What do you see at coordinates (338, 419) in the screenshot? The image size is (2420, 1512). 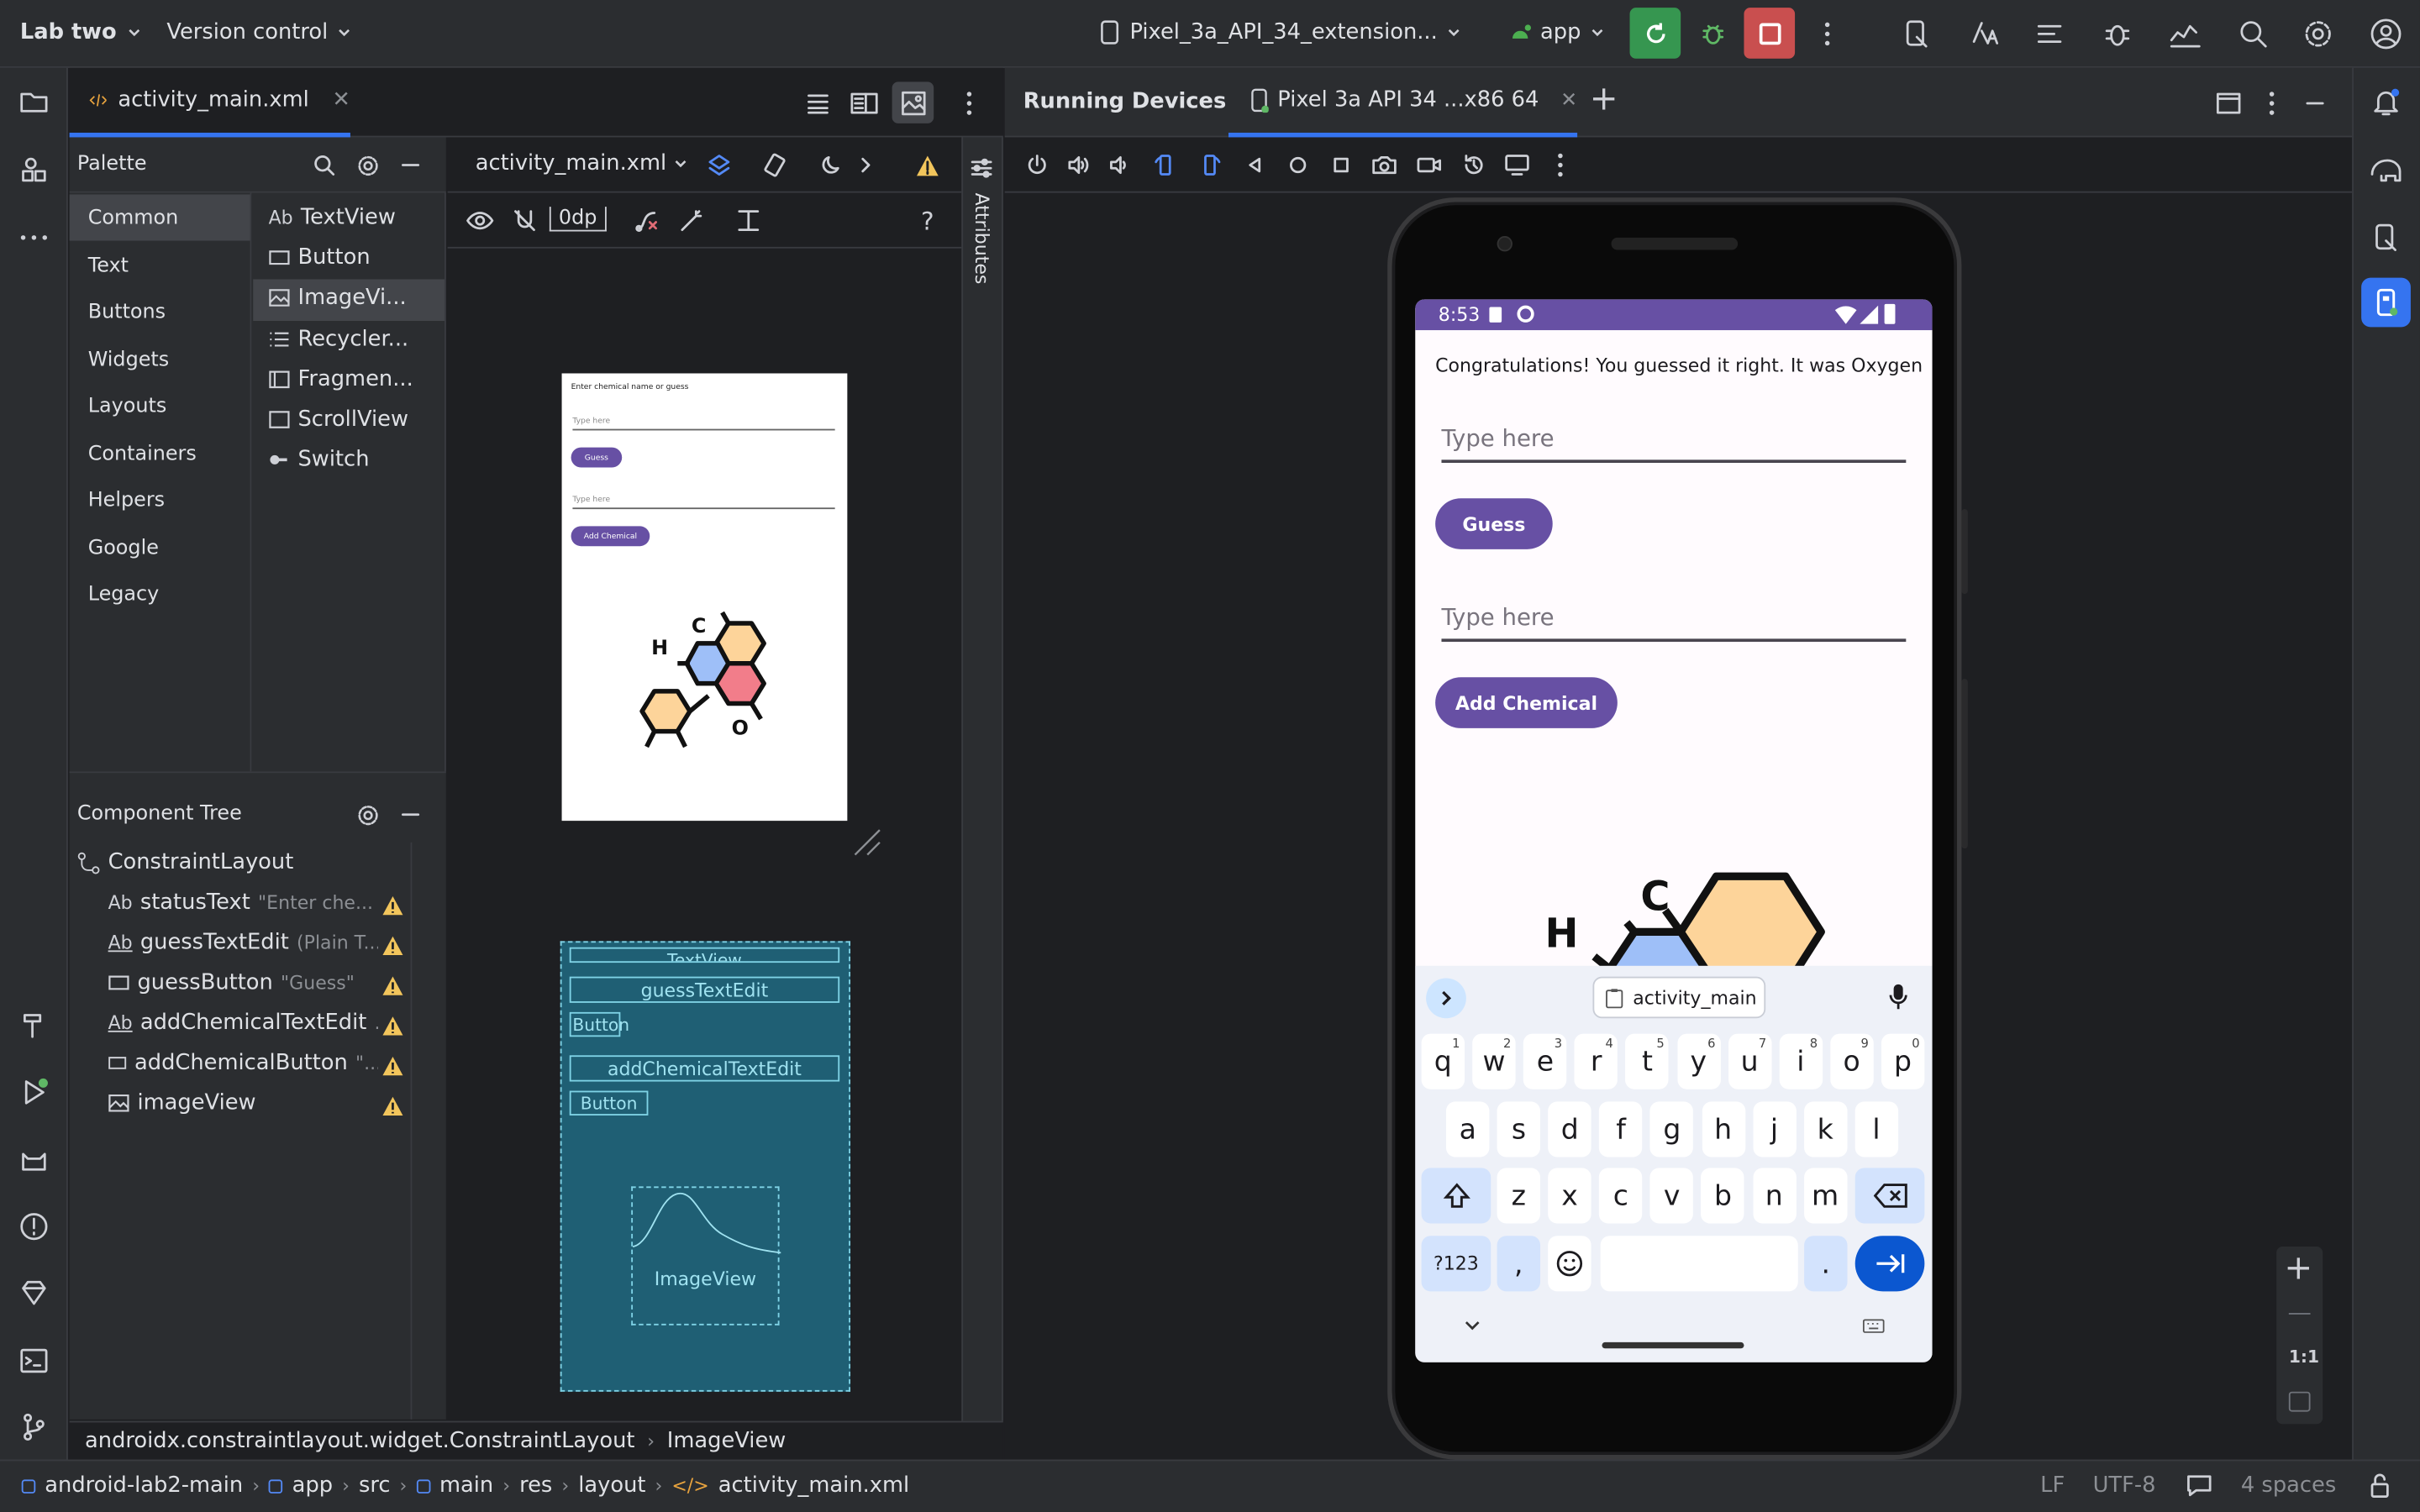 I see `palette-item-5: ScrollView` at bounding box center [338, 419].